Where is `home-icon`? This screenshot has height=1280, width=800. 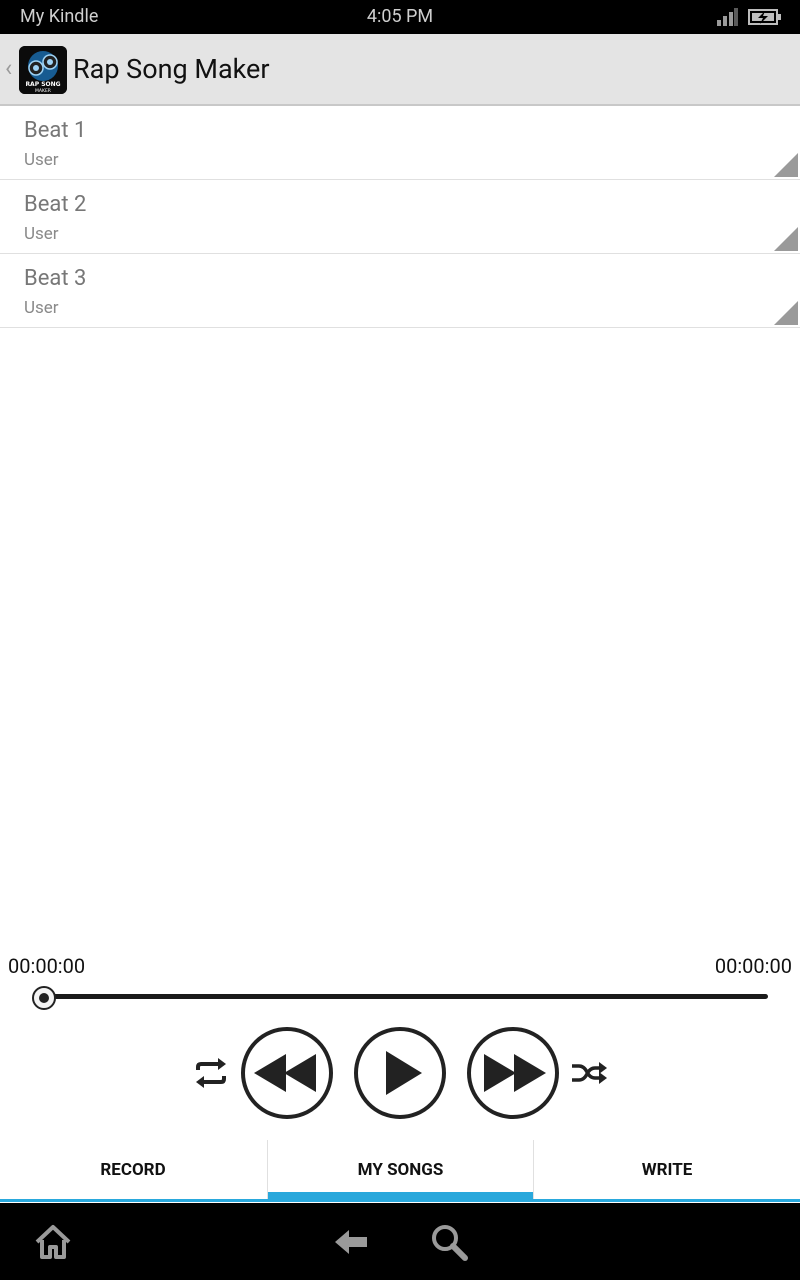 home-icon is located at coordinates (53, 1242).